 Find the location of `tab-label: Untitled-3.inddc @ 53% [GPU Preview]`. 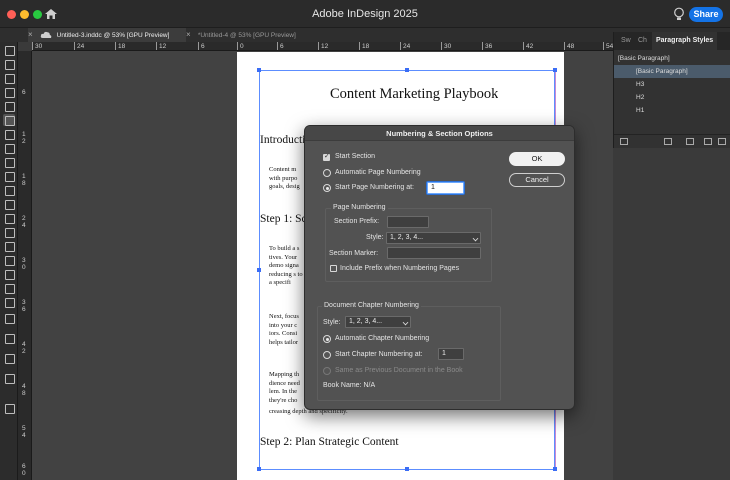

tab-label: Untitled-3.inddc @ 53% [GPU Preview] is located at coordinates (113, 35).